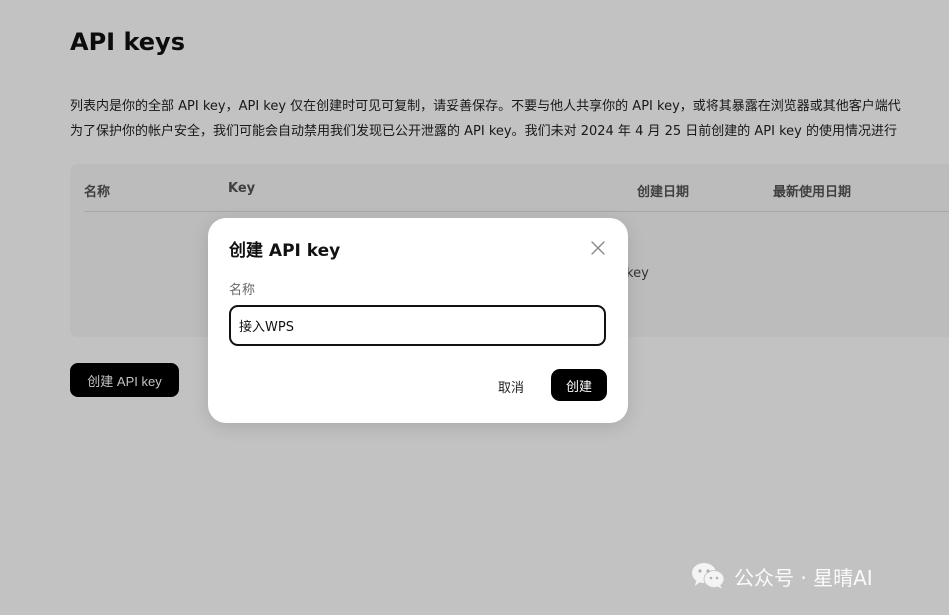 This screenshot has height=615, width=949. Describe the element at coordinates (803, 577) in the screenshot. I see `watermark-text: 公众号 · 星晴AI` at that location.